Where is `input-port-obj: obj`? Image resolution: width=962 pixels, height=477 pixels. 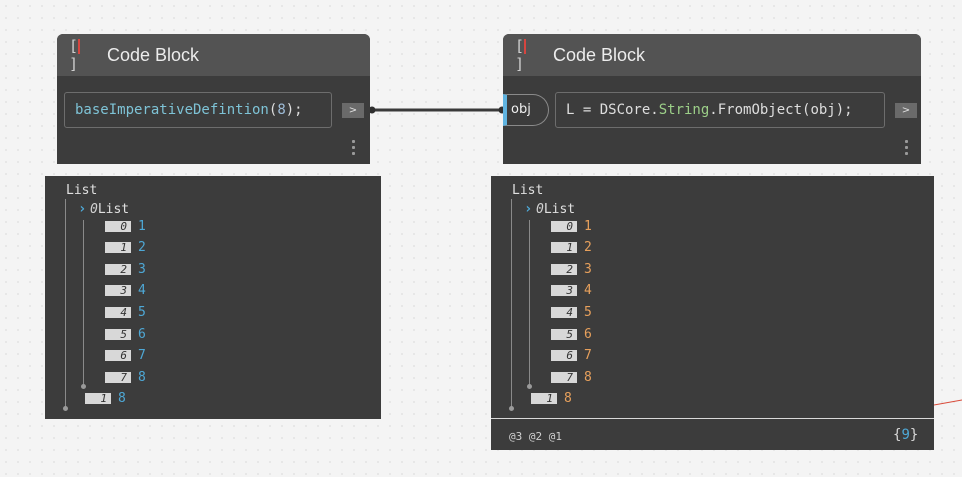 input-port-obj: obj is located at coordinates (526, 110).